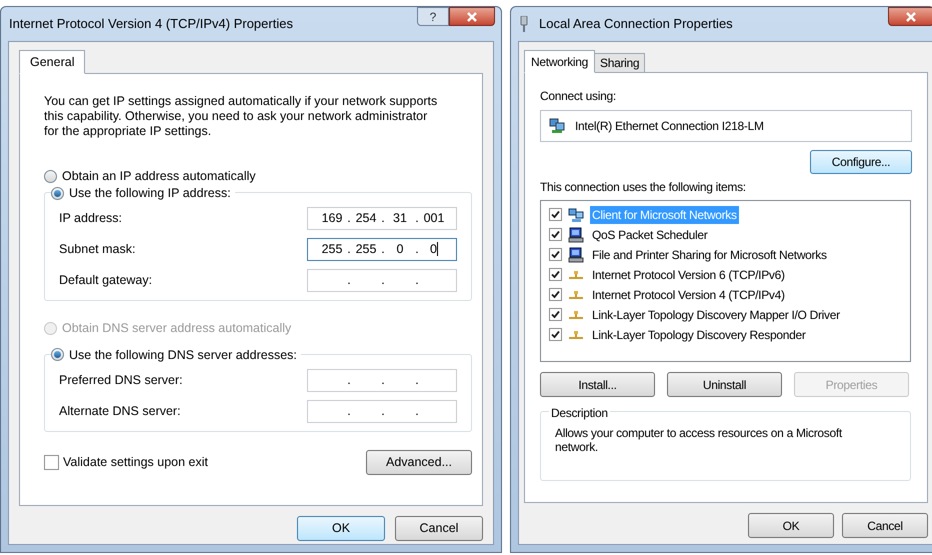 The width and height of the screenshot is (932, 555). What do you see at coordinates (106, 280) in the screenshot?
I see `field-label: Default gateway:` at bounding box center [106, 280].